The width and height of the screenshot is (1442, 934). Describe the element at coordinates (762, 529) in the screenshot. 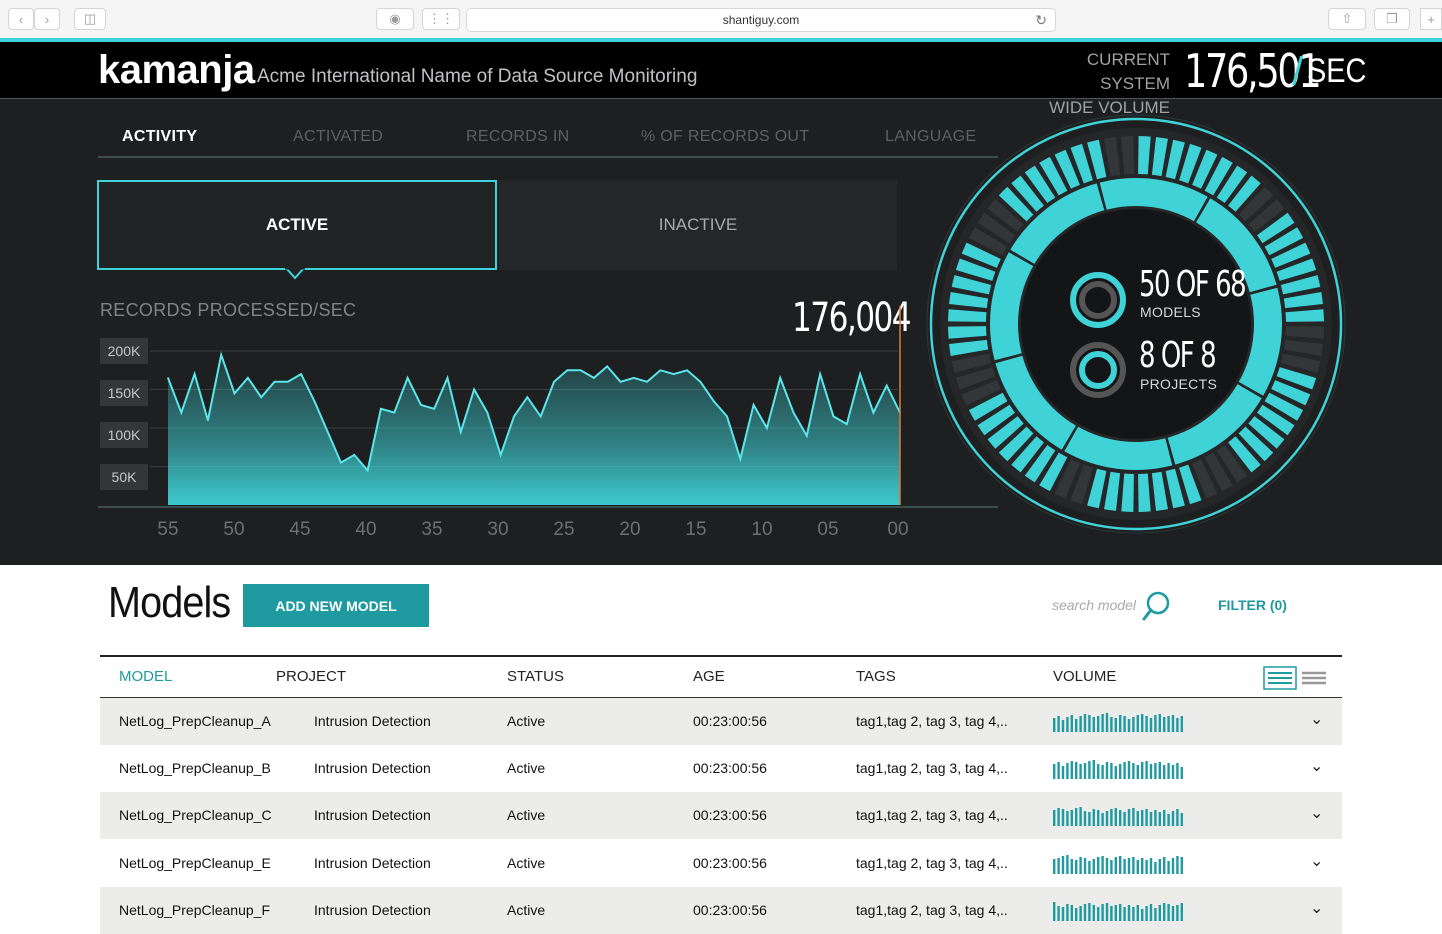

I see `x-tick: 10` at that location.